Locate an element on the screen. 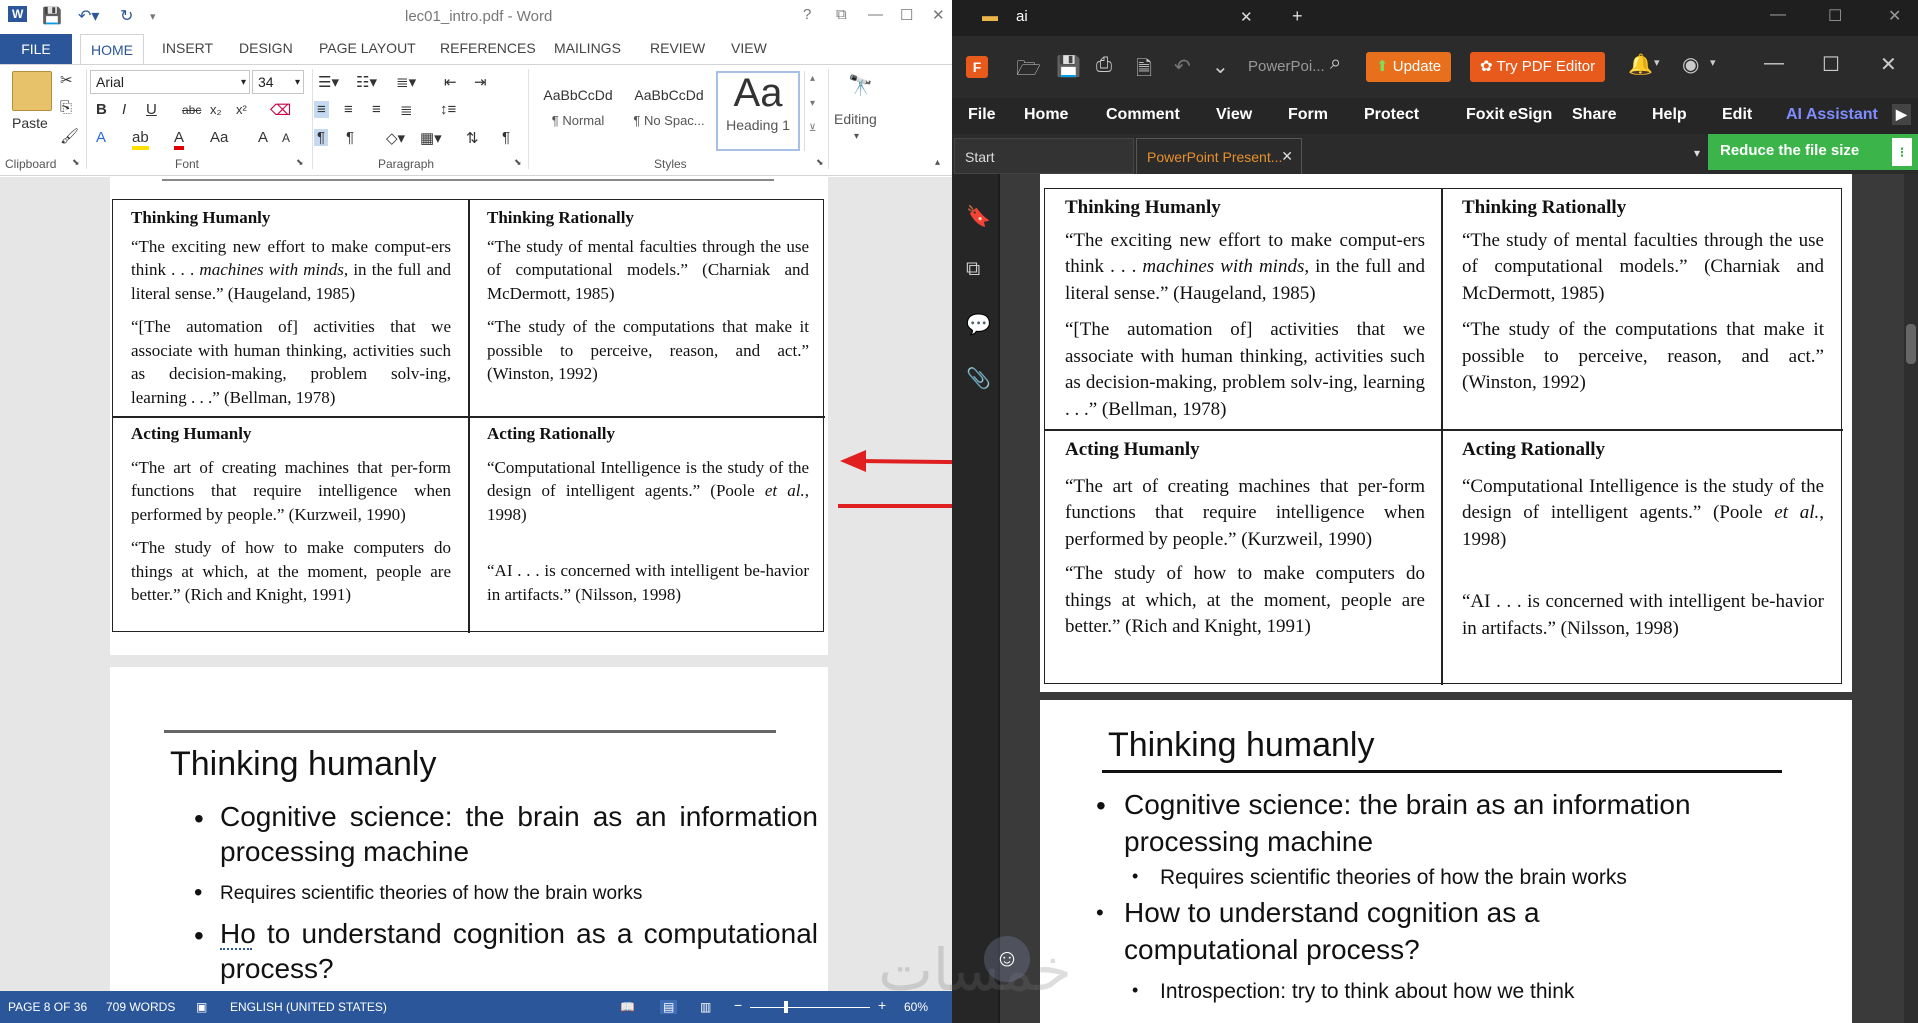 The height and width of the screenshot is (1023, 1918). subscript-icon: x₂ is located at coordinates (216, 109).